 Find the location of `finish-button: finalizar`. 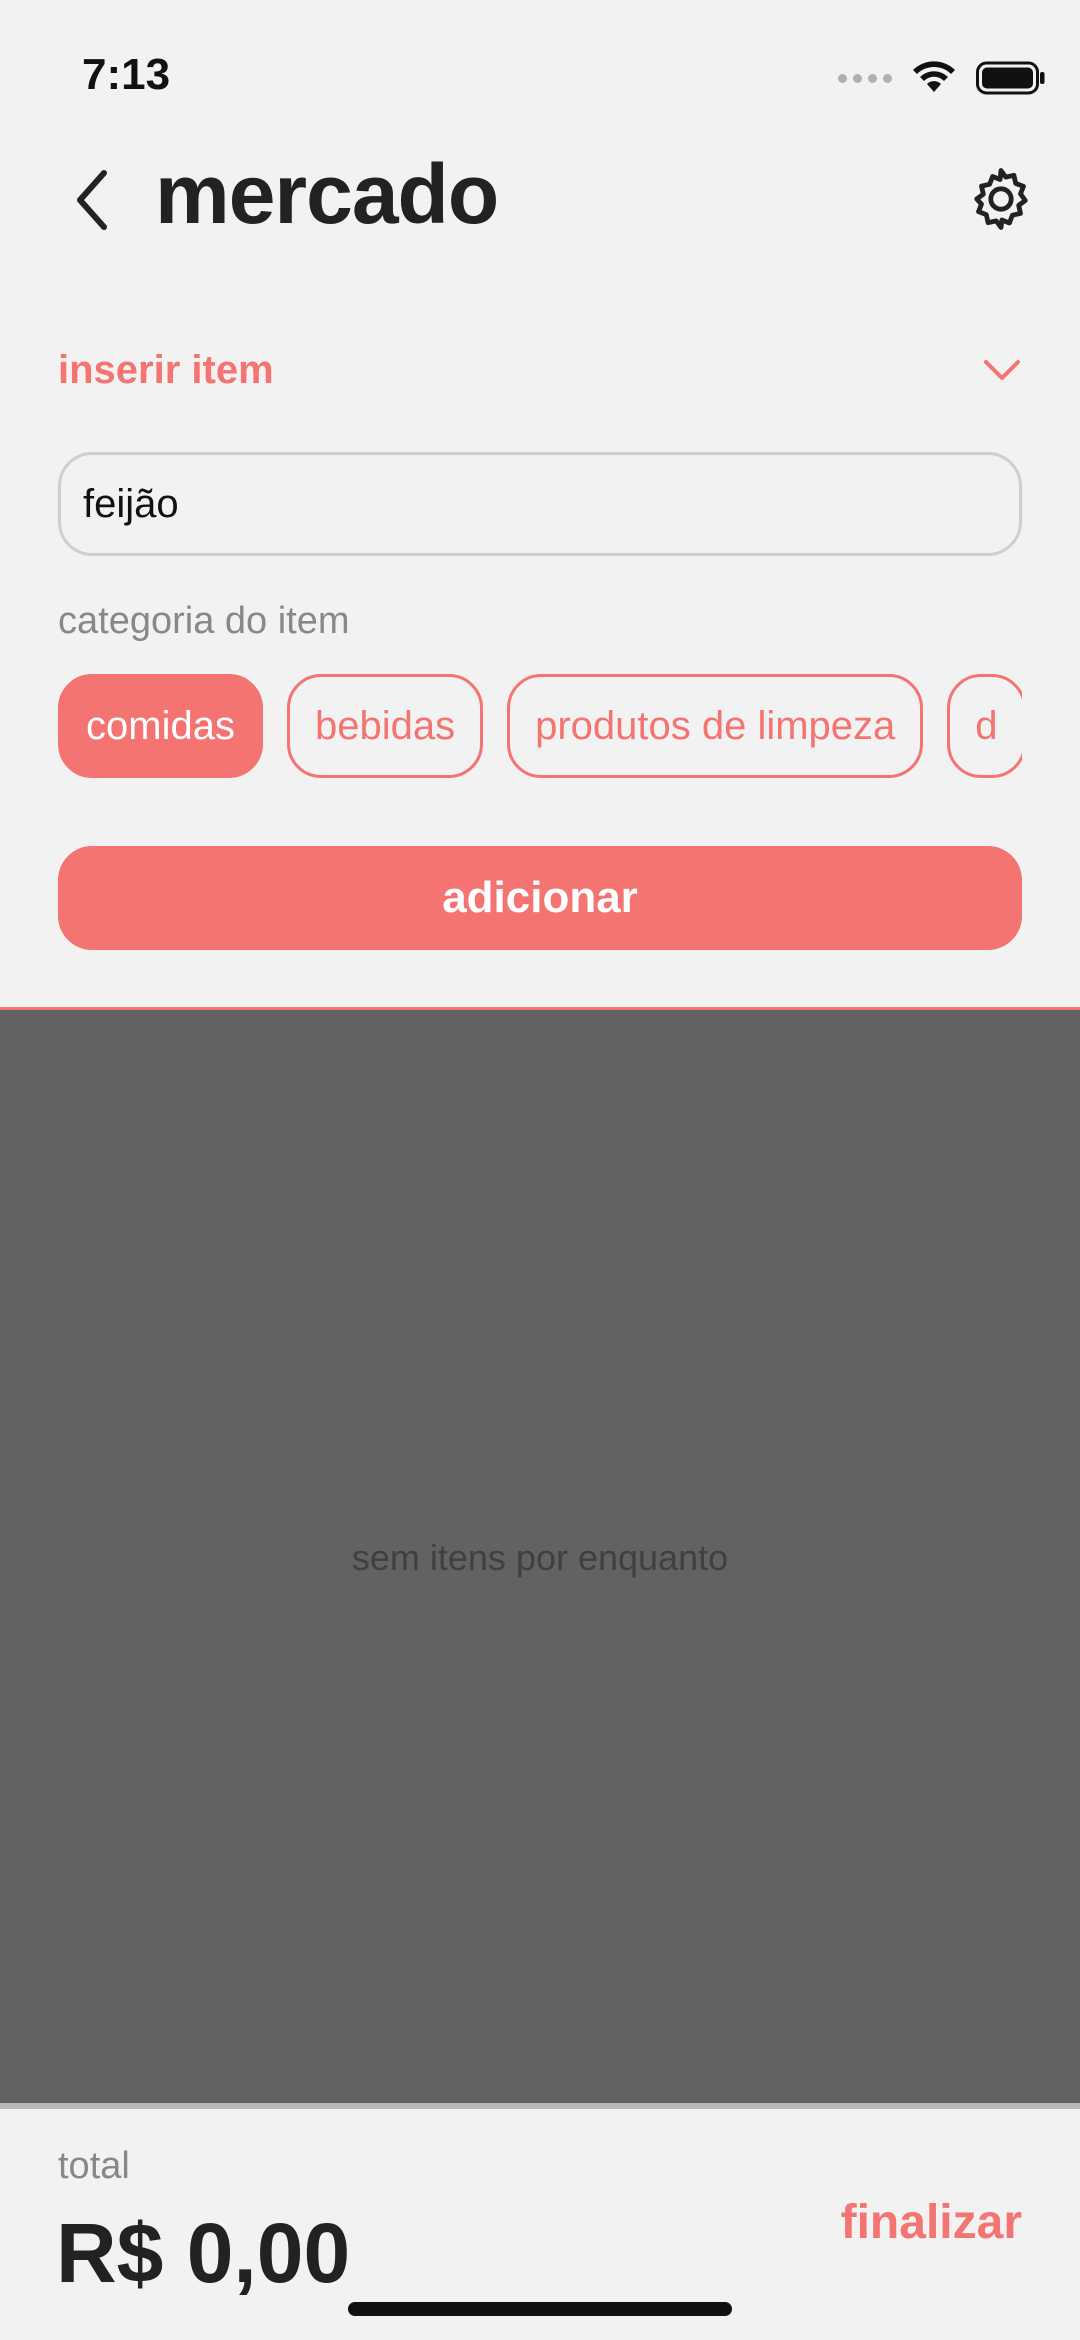

finish-button: finalizar is located at coordinates (931, 2222).